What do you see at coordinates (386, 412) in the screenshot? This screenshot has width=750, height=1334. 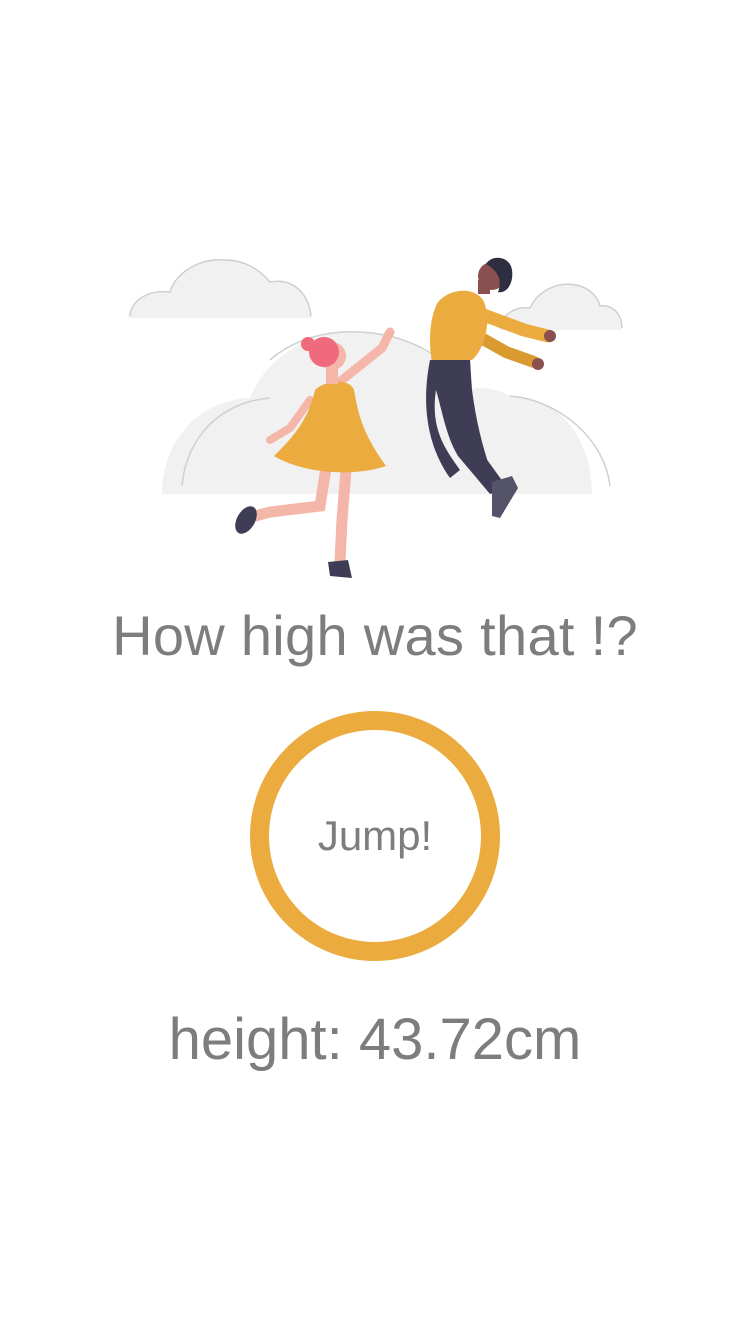 I see `cloud-main-icon` at bounding box center [386, 412].